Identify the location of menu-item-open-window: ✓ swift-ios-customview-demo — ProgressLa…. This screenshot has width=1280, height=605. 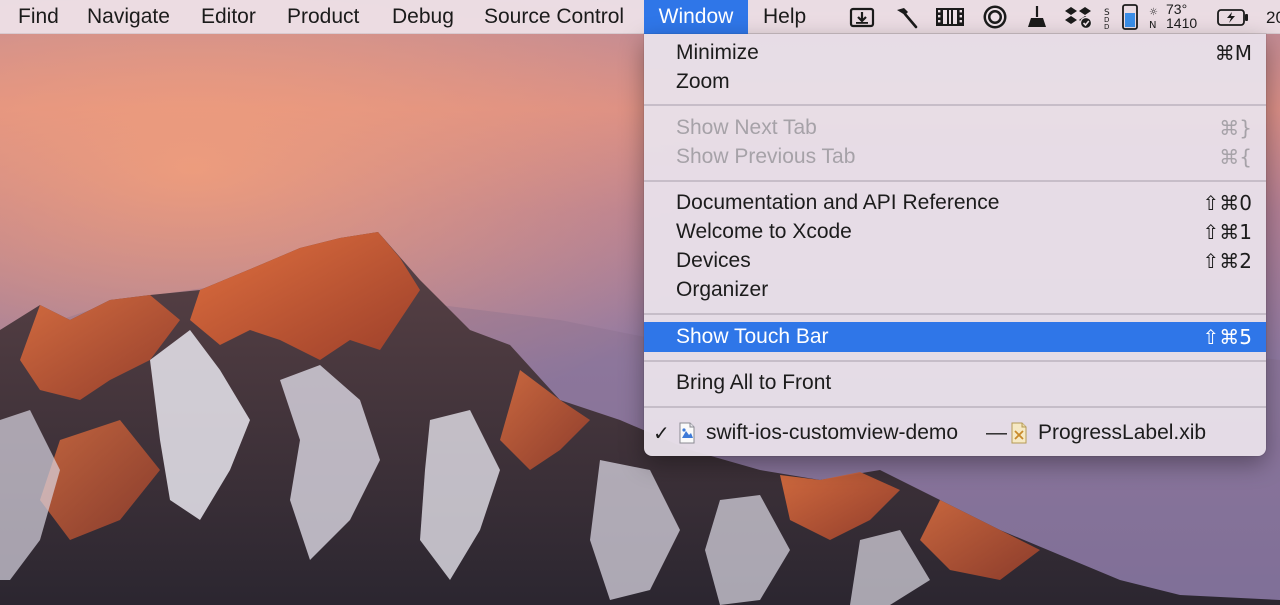
(955, 433).